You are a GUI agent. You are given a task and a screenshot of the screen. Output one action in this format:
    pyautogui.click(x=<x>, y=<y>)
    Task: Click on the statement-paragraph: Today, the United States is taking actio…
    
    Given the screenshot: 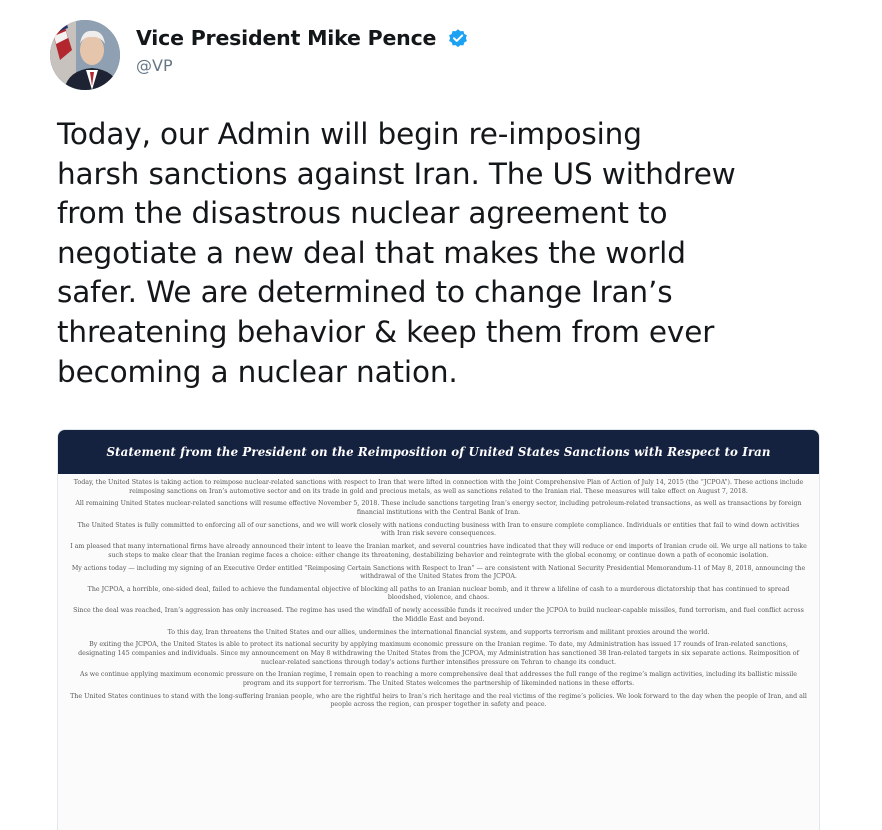 What is the action you would take?
    pyautogui.click(x=438, y=487)
    